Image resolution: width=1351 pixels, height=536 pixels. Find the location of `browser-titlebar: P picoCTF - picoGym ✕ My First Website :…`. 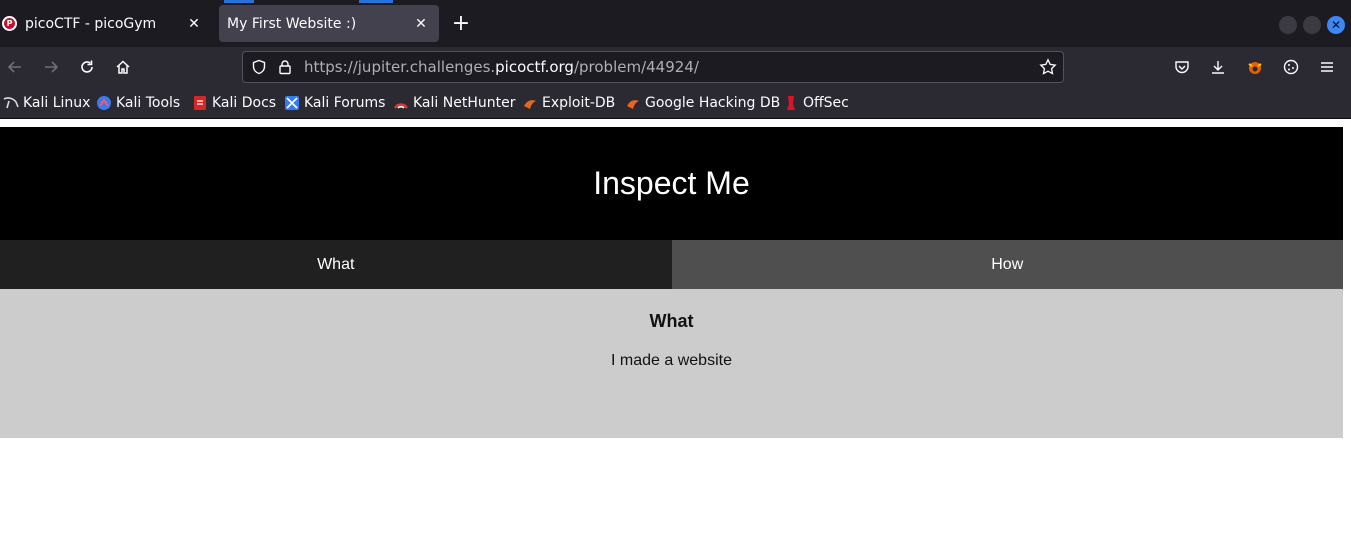

browser-titlebar: P picoCTF - picoGym ✕ My First Website :… is located at coordinates (675, 23).